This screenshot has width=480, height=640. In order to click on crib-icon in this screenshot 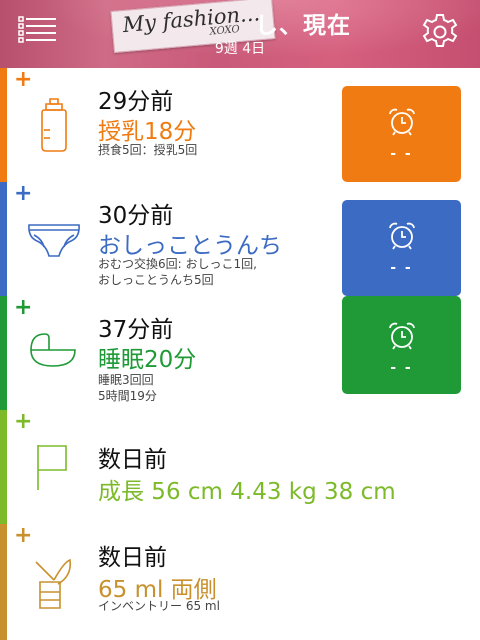, I will do `click(53, 350)`.